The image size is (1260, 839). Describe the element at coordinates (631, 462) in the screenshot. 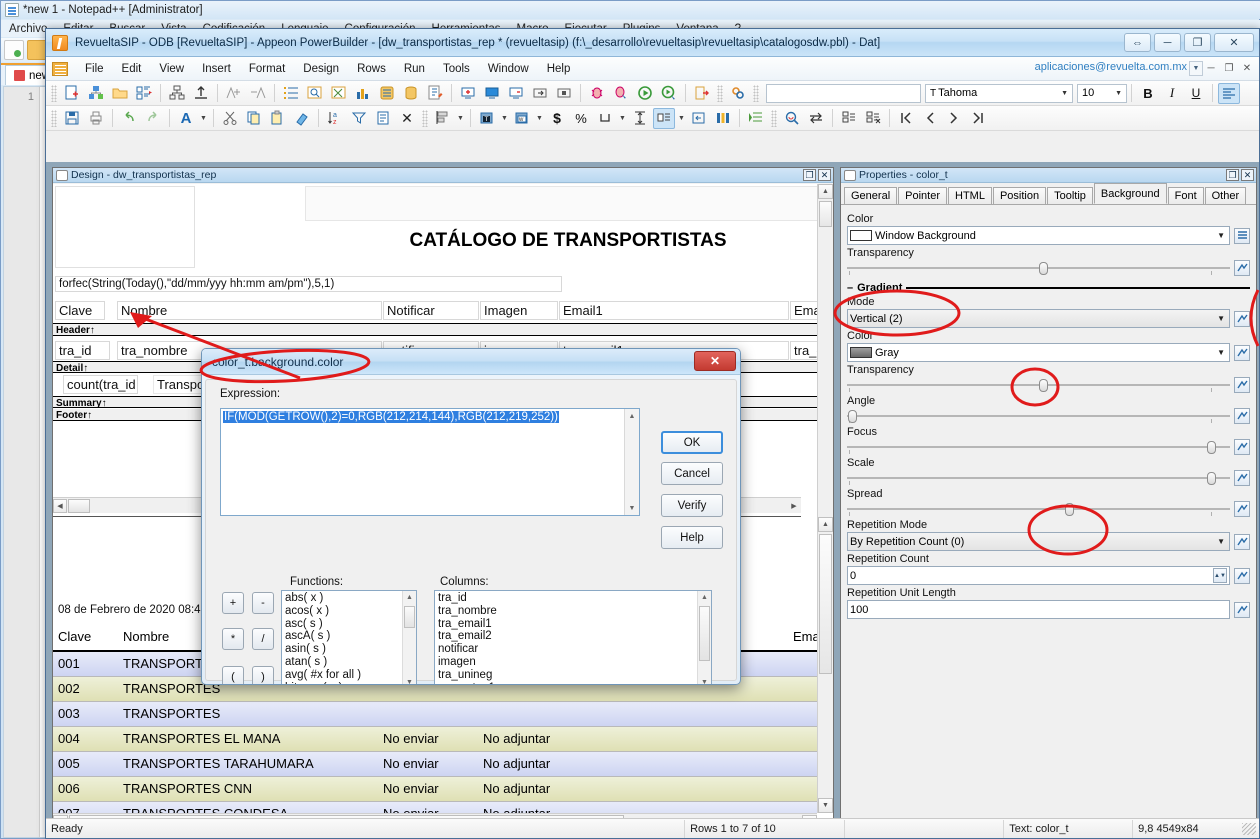

I see `expression-vscrollbar: ▲ ▼` at that location.